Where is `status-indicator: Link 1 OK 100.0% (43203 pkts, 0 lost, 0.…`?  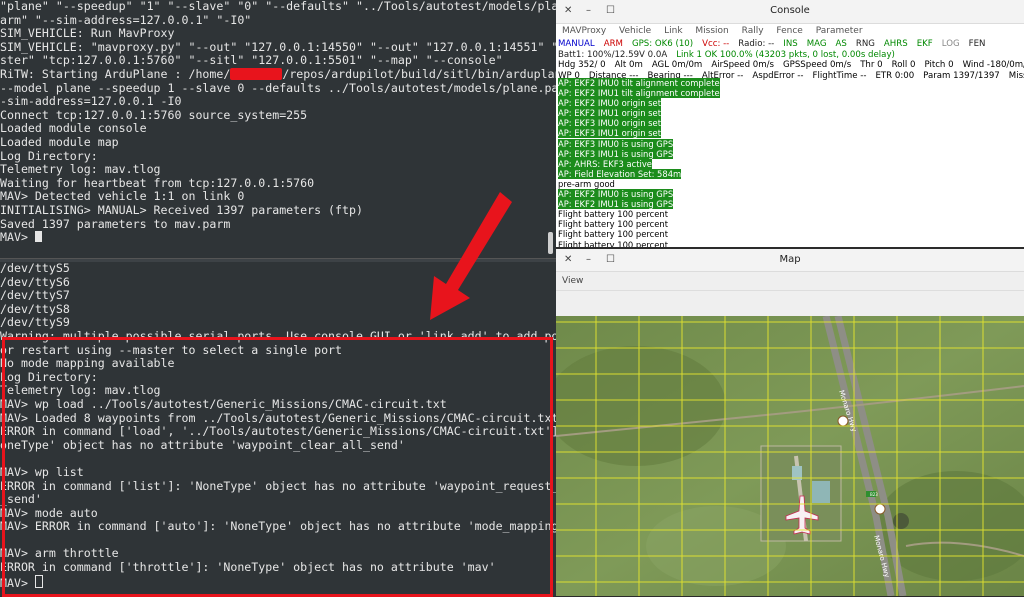 status-indicator: Link 1 OK 100.0% (43203 pkts, 0 lost, 0.… is located at coordinates (785, 54).